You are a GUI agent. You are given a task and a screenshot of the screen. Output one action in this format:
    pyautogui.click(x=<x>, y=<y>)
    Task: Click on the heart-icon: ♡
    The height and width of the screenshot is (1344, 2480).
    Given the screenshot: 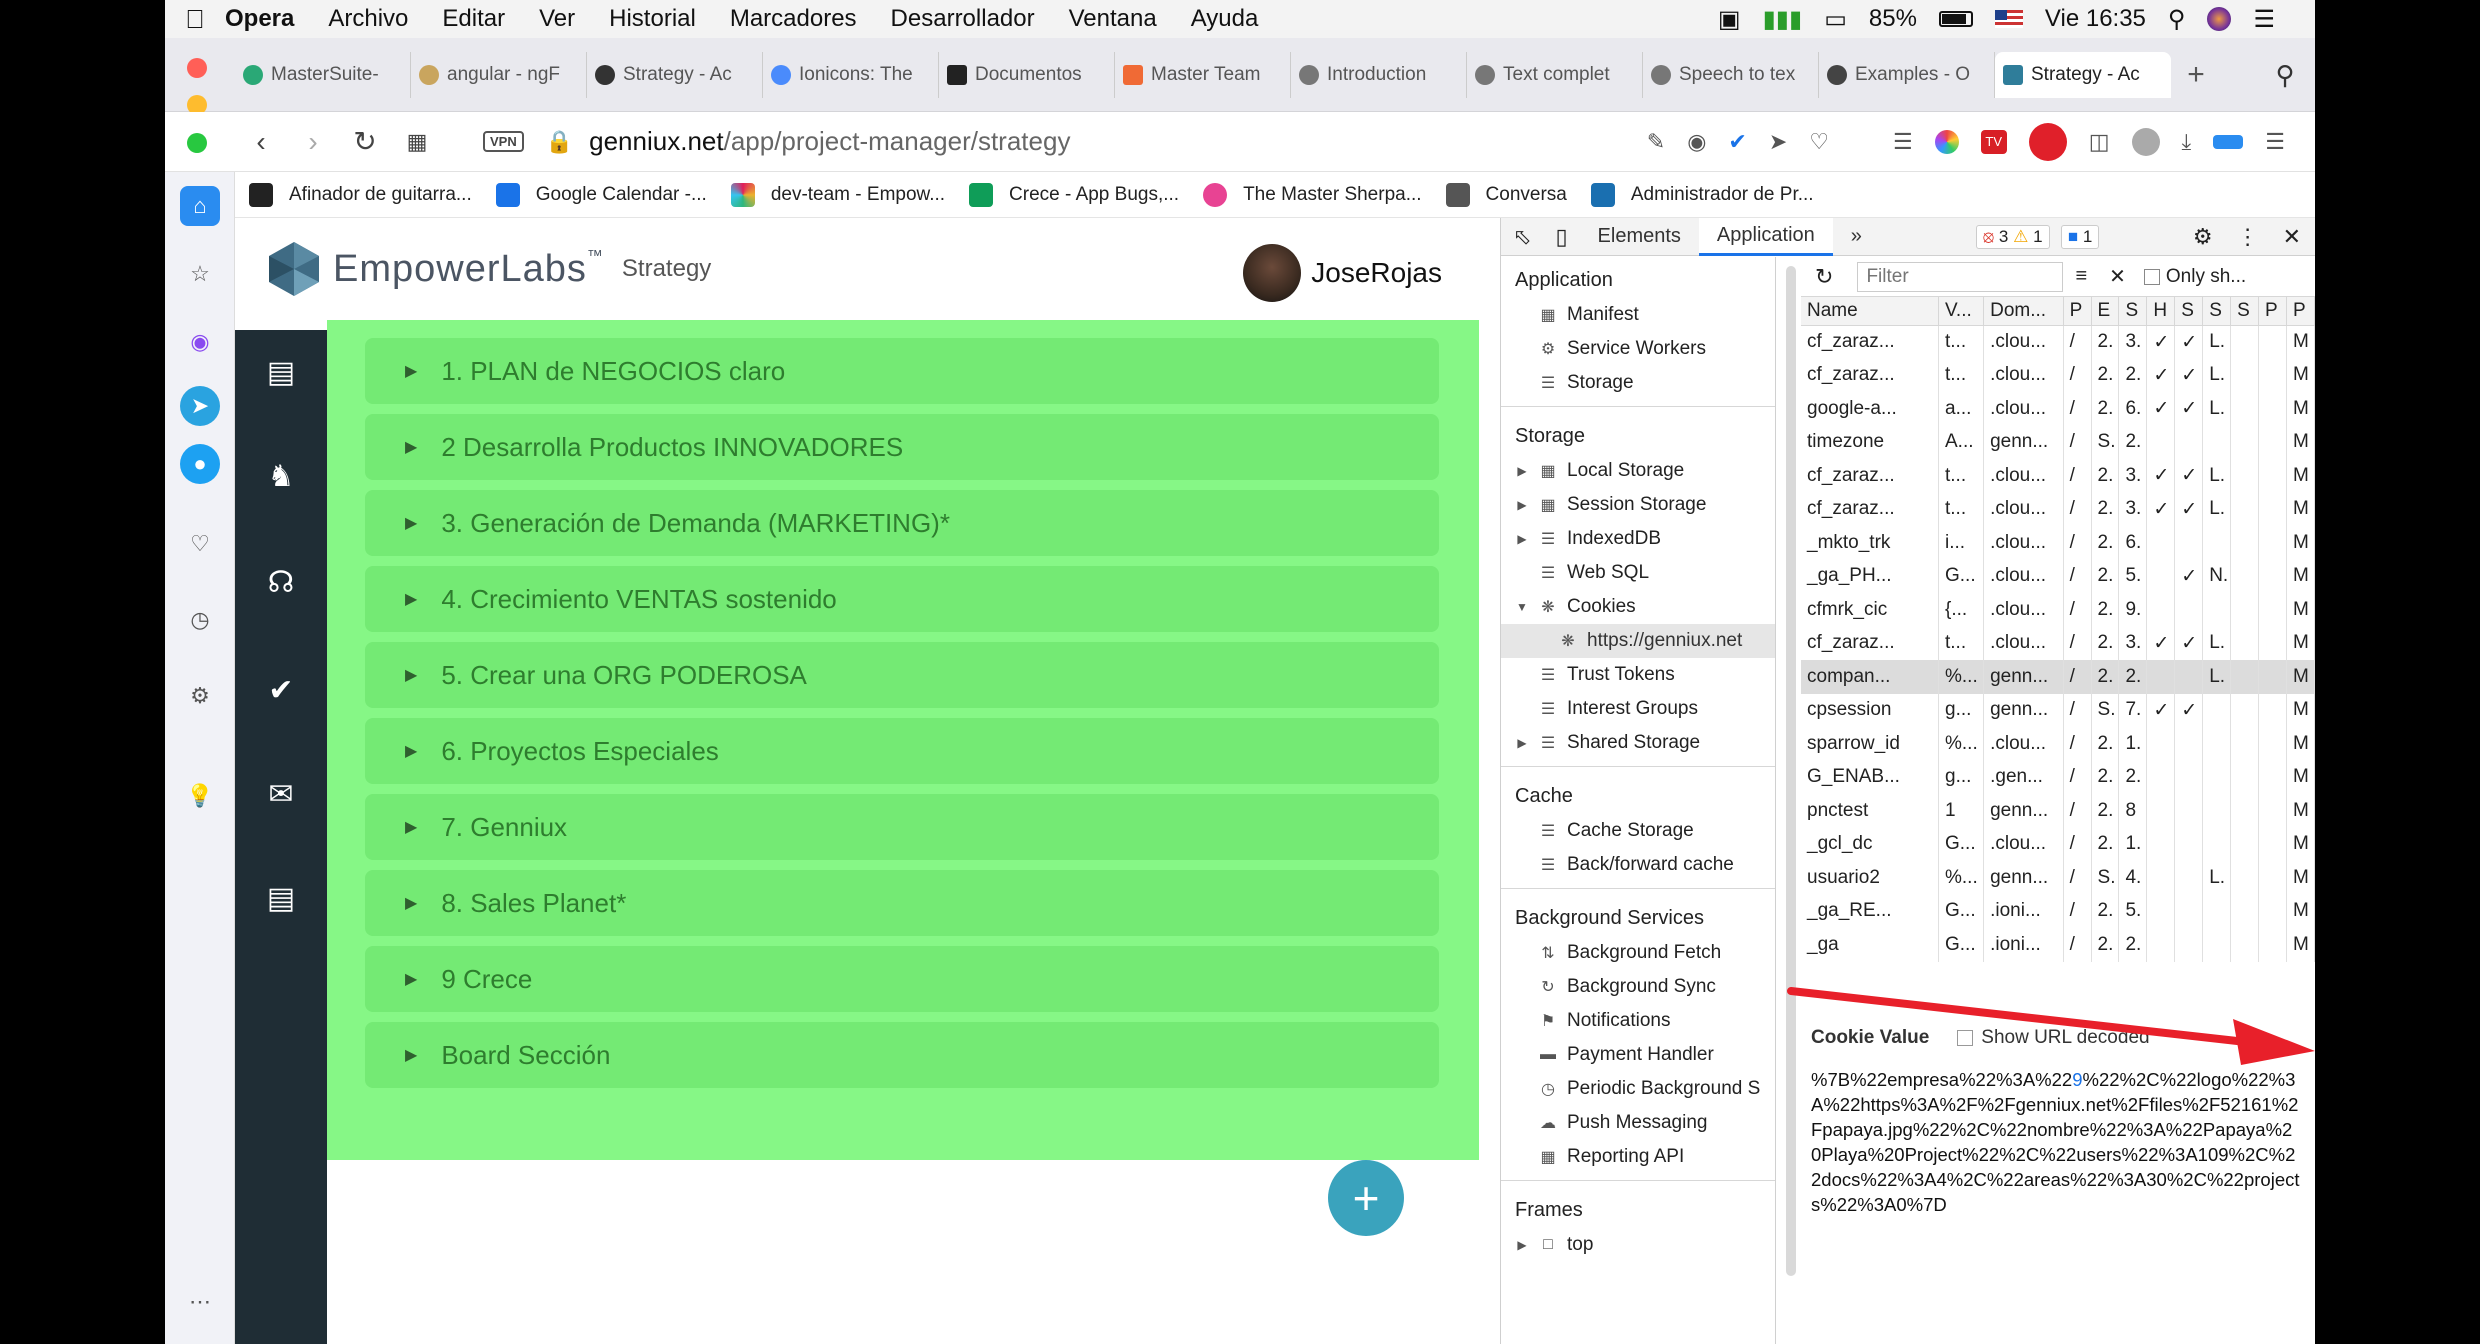 What is the action you would take?
    pyautogui.click(x=1819, y=142)
    